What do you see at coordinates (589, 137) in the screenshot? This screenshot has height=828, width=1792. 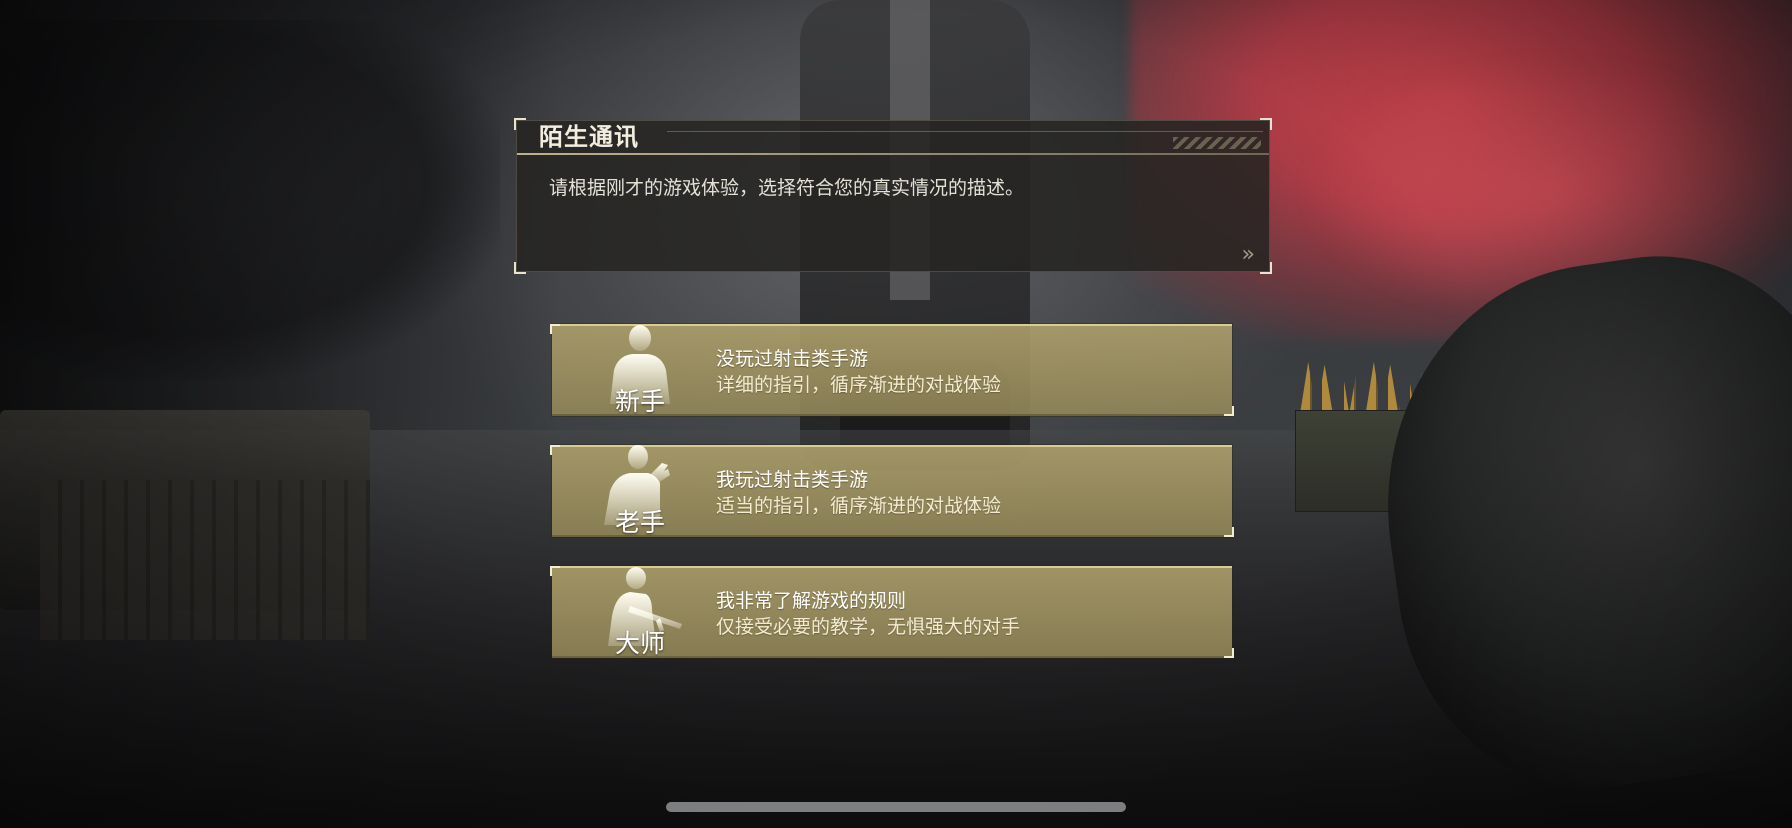 I see `dialog-title: 陌生通讯` at bounding box center [589, 137].